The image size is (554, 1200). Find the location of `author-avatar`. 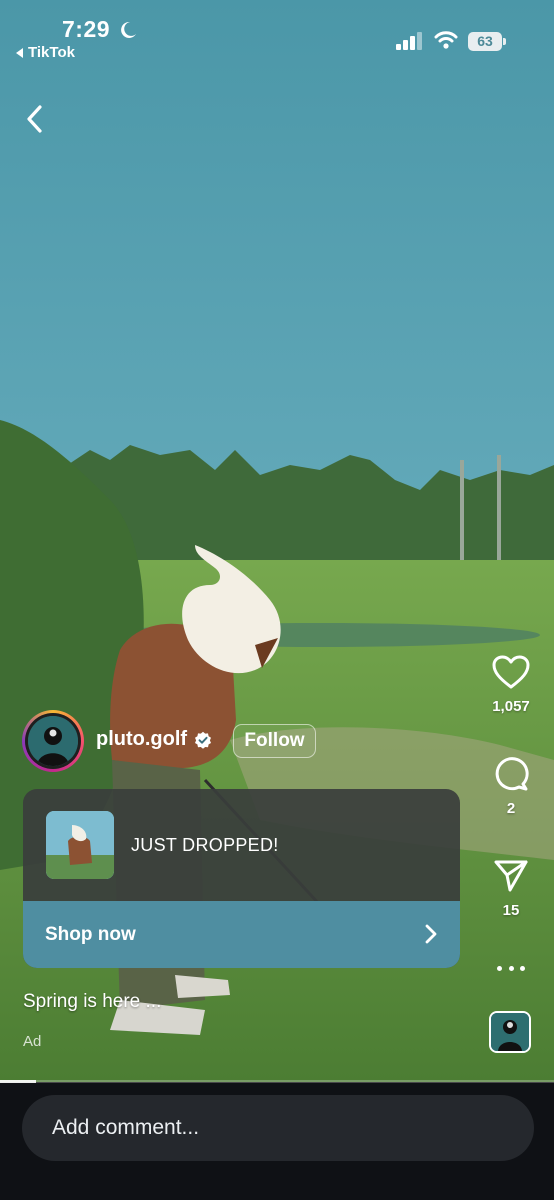

author-avatar is located at coordinates (53, 741).